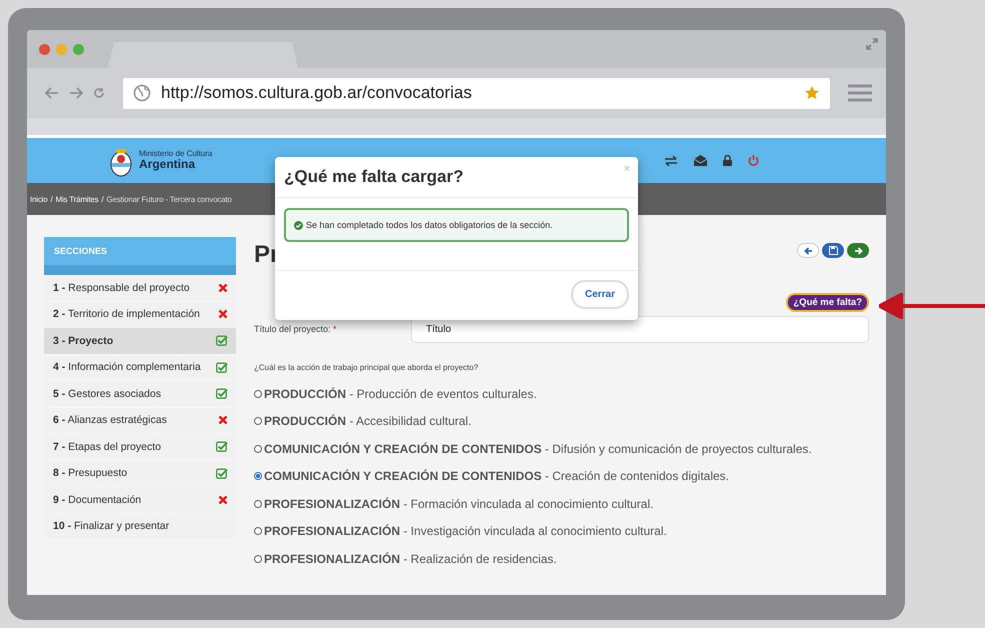 This screenshot has width=985, height=628. What do you see at coordinates (140, 527) in the screenshot?
I see `sidebar-item: 10 - Finalizar y presentar` at bounding box center [140, 527].